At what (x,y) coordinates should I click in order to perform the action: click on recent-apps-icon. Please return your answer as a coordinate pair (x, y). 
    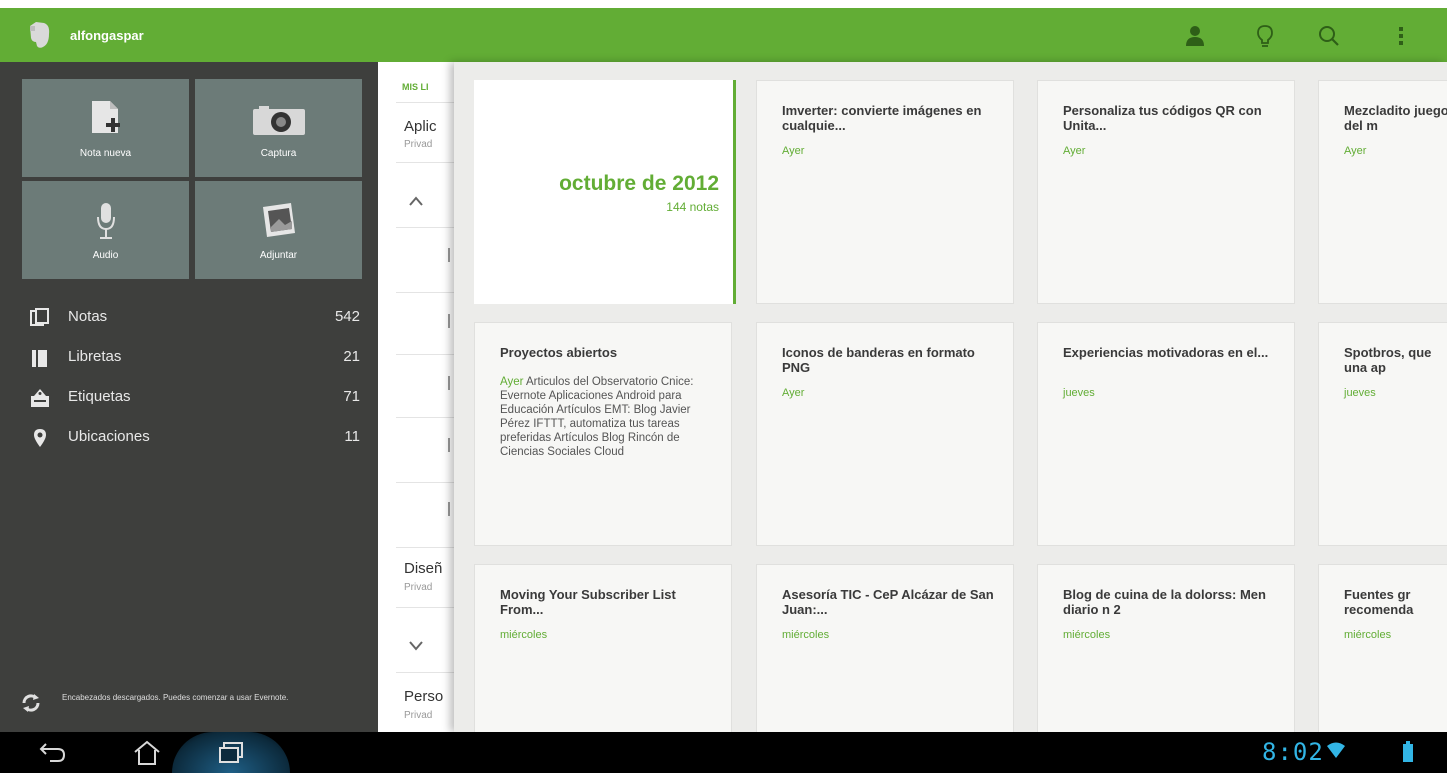
    Looking at the image, I should click on (231, 753).